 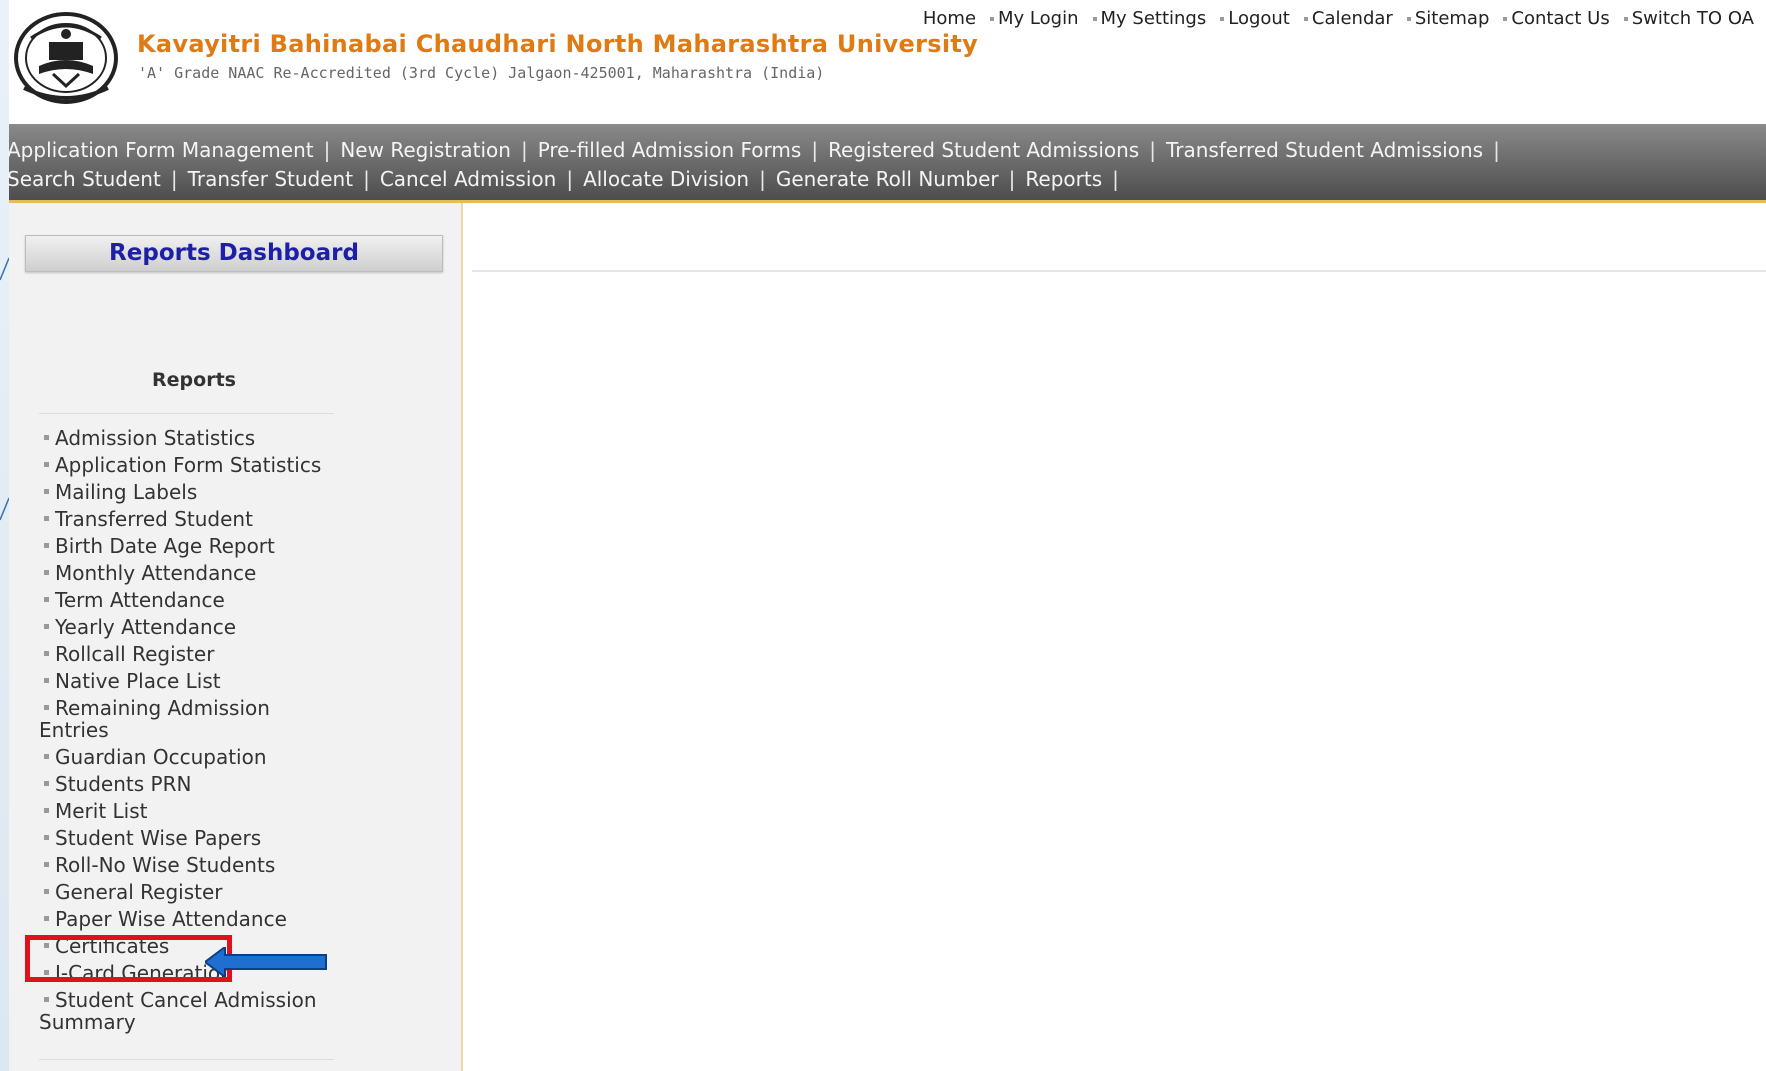 I want to click on nav-reports: Reports, so click(x=1063, y=179).